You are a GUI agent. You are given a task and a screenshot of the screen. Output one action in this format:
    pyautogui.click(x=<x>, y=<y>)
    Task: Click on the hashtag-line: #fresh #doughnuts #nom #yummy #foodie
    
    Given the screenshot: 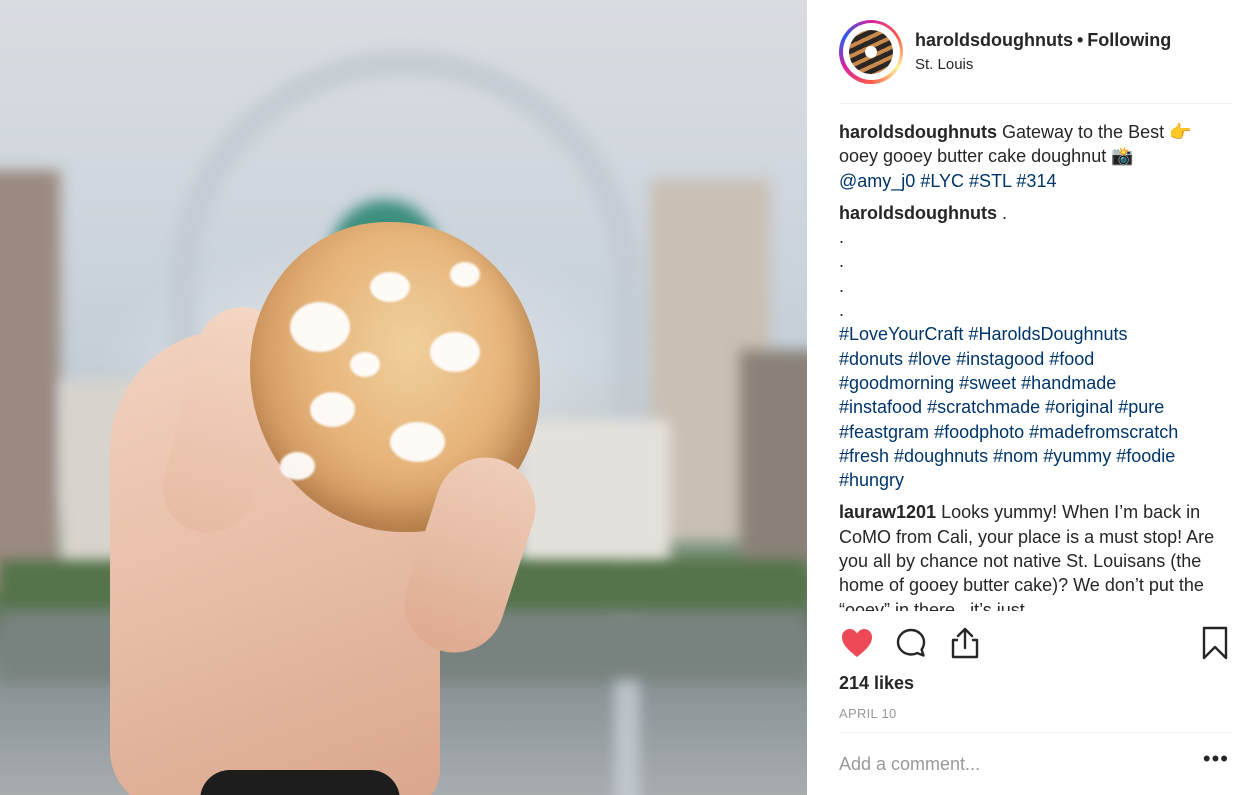 What is the action you would take?
    pyautogui.click(x=1031, y=456)
    